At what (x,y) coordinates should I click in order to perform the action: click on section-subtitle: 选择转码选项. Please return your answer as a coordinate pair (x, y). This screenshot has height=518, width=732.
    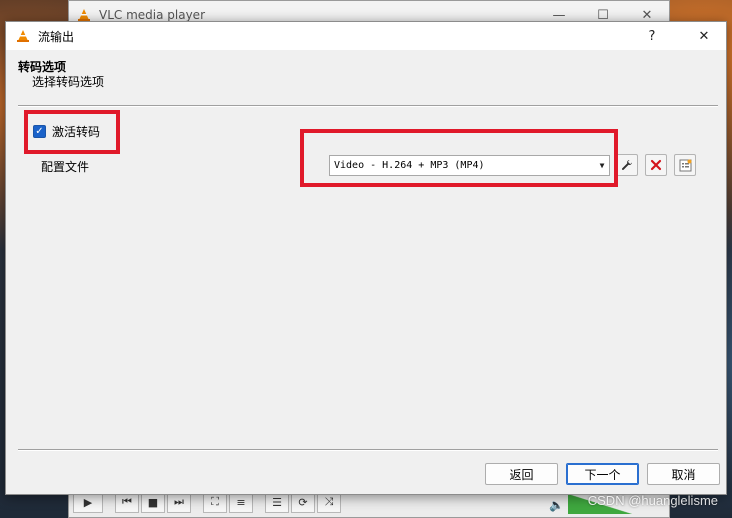
    Looking at the image, I should click on (68, 82).